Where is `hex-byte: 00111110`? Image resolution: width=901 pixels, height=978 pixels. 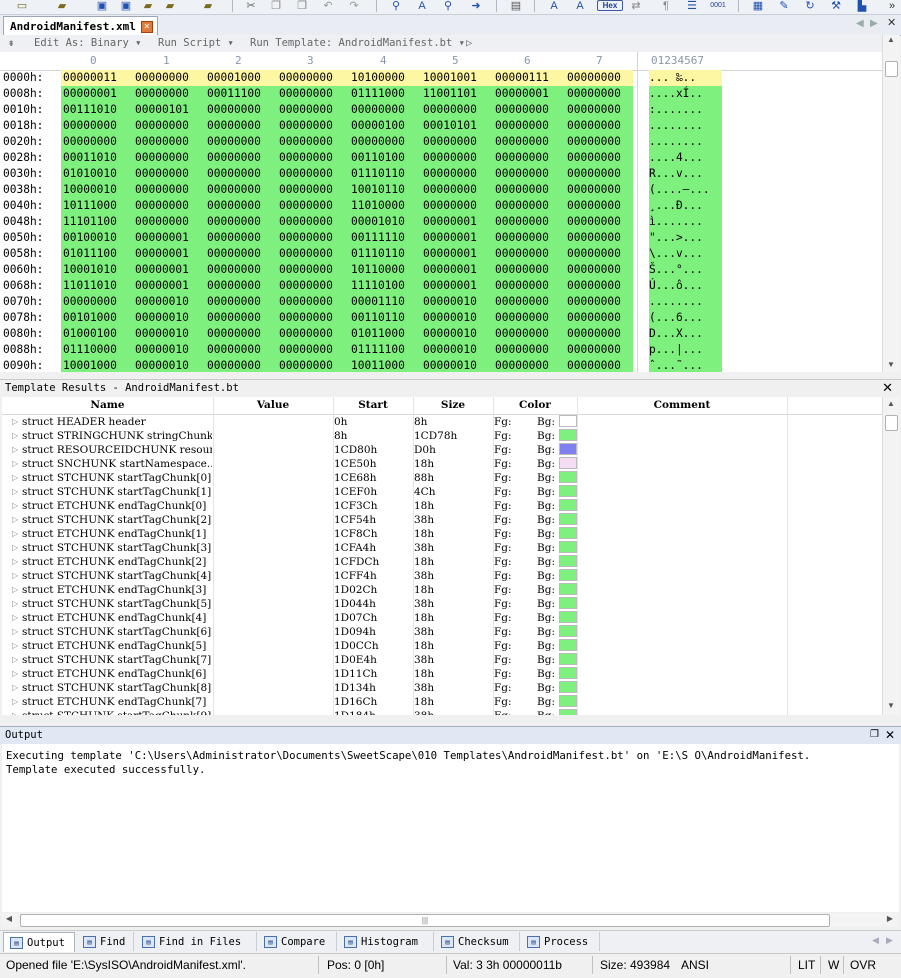 hex-byte: 00111110 is located at coordinates (378, 238).